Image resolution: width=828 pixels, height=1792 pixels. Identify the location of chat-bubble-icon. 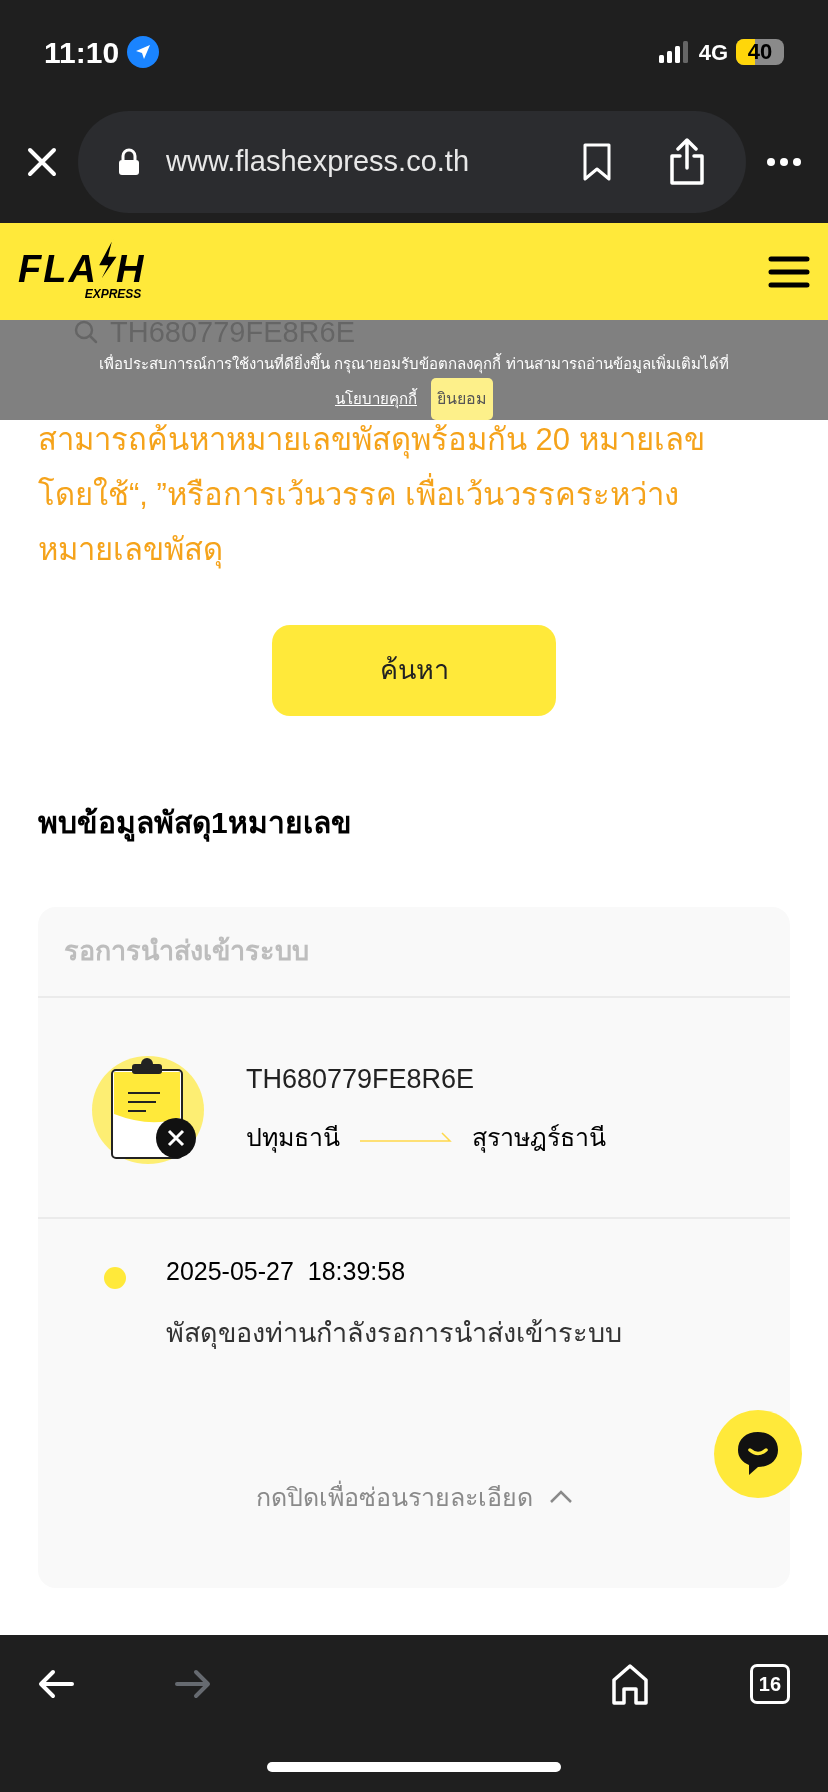
(758, 1454).